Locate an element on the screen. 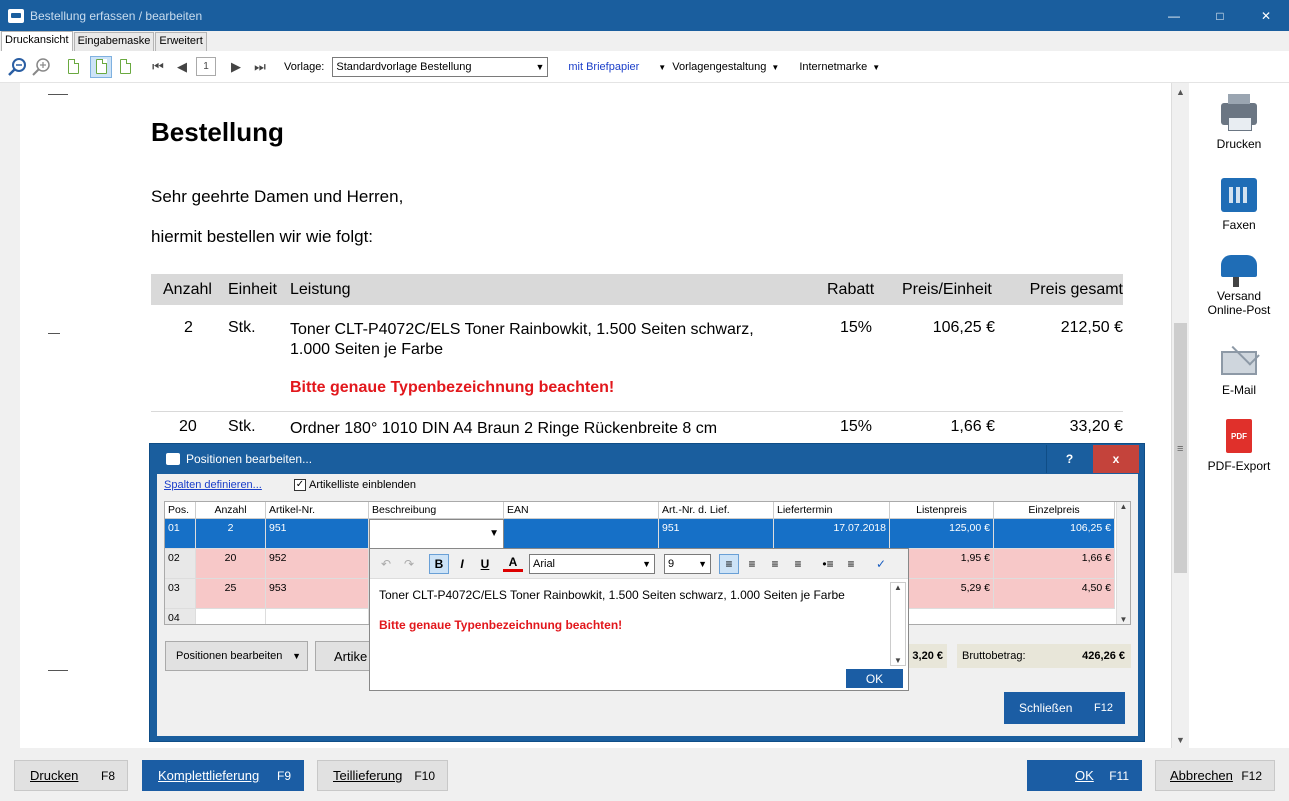 This screenshot has width=1289, height=801. positionen-bearbeiten-button: Positionen bearbeiten ▼ is located at coordinates (236, 656).